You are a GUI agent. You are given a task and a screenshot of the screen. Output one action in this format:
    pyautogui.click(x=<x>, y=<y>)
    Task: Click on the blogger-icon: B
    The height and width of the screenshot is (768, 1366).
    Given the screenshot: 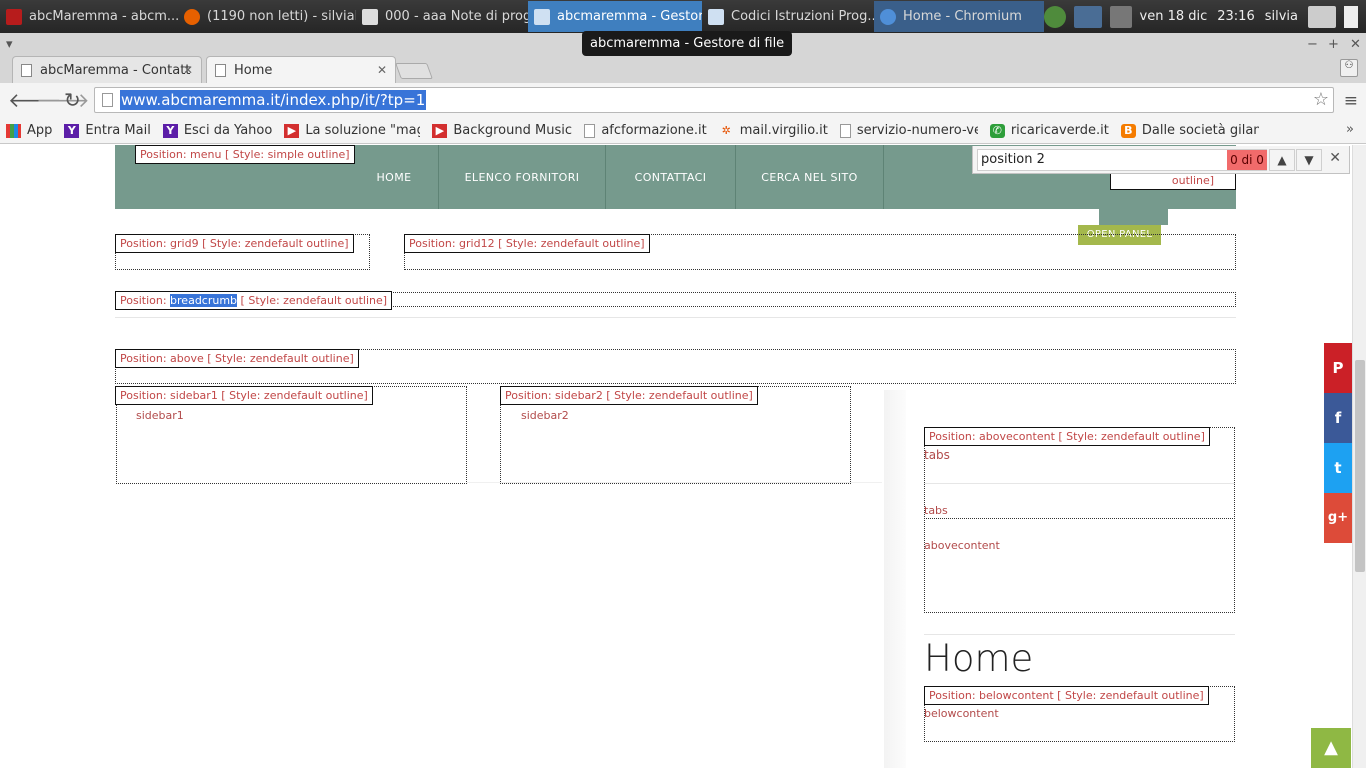 What is the action you would take?
    pyautogui.click(x=1128, y=130)
    